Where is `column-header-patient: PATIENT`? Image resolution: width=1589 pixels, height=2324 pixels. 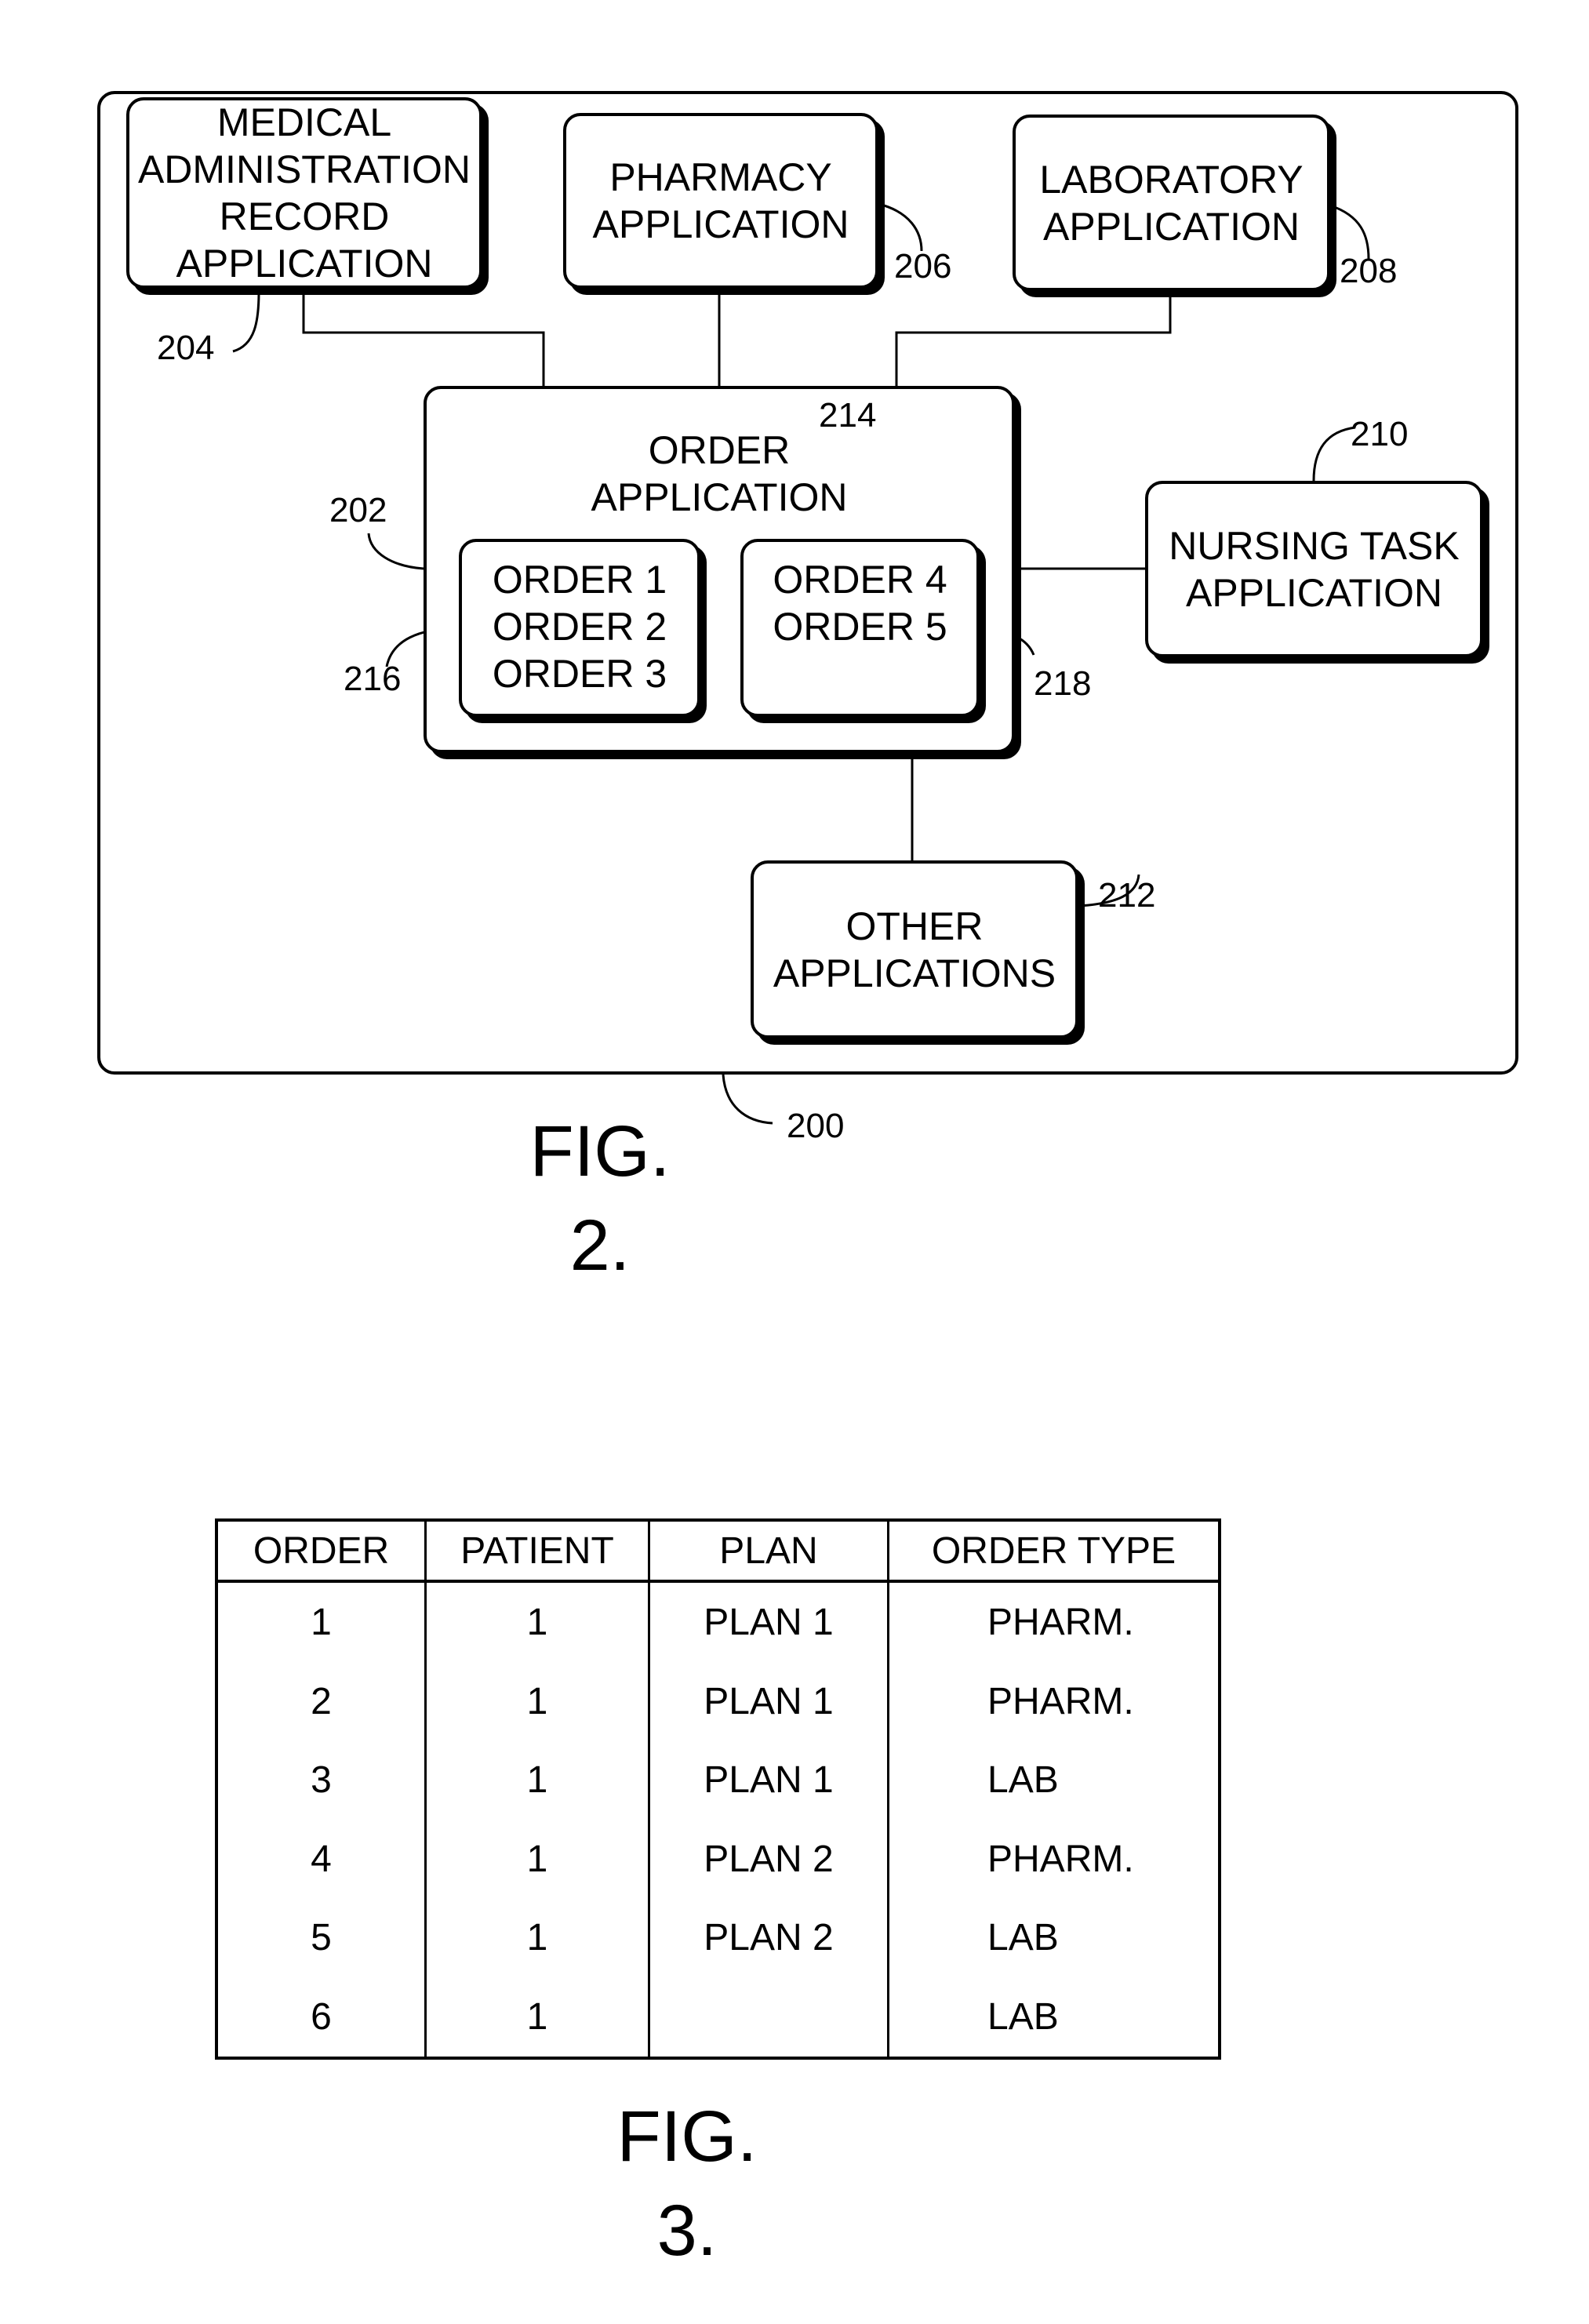
column-header-patient: PATIENT is located at coordinates (537, 1551).